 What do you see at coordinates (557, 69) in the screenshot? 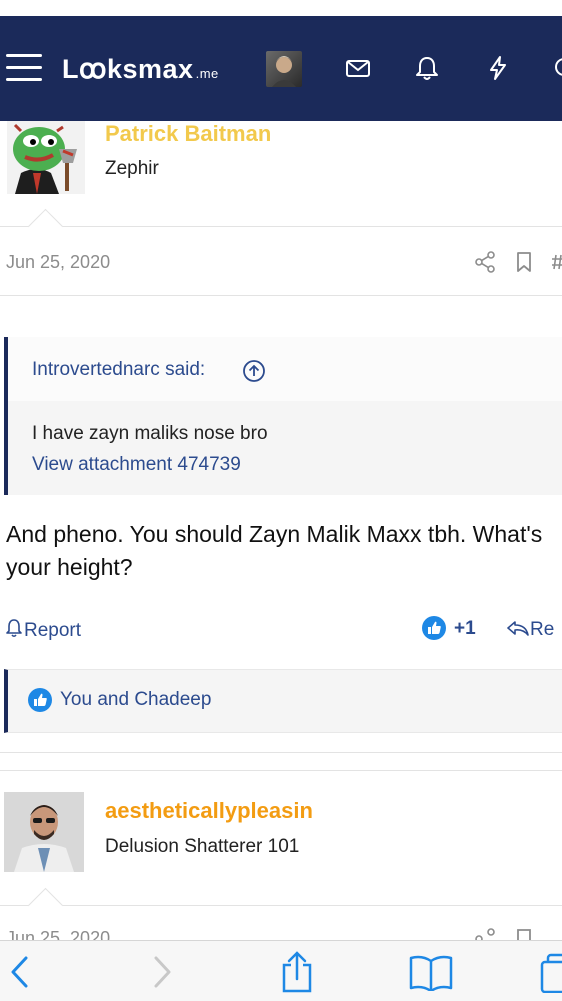
I see `search-icon` at bounding box center [557, 69].